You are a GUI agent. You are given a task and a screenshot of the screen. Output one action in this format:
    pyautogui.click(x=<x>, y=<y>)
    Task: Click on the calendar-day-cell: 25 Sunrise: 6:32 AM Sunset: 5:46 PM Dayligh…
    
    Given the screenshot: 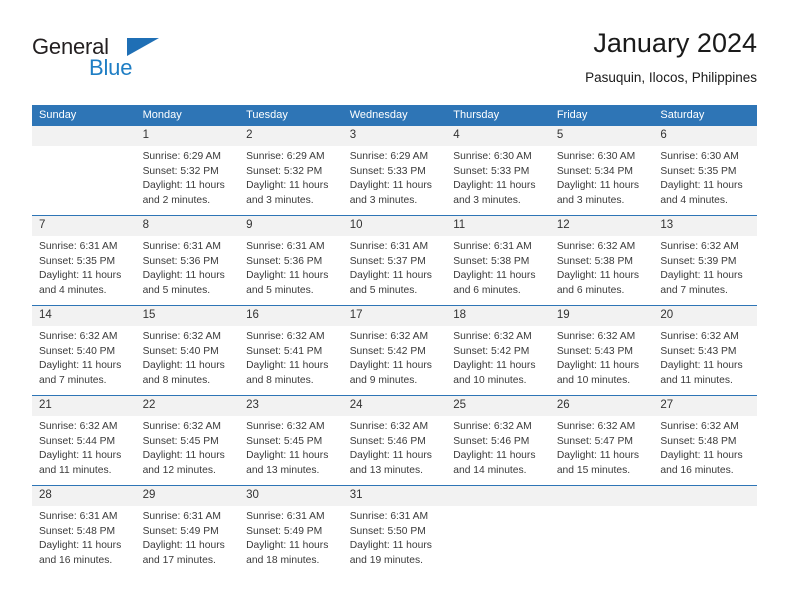 What is the action you would take?
    pyautogui.click(x=498, y=440)
    